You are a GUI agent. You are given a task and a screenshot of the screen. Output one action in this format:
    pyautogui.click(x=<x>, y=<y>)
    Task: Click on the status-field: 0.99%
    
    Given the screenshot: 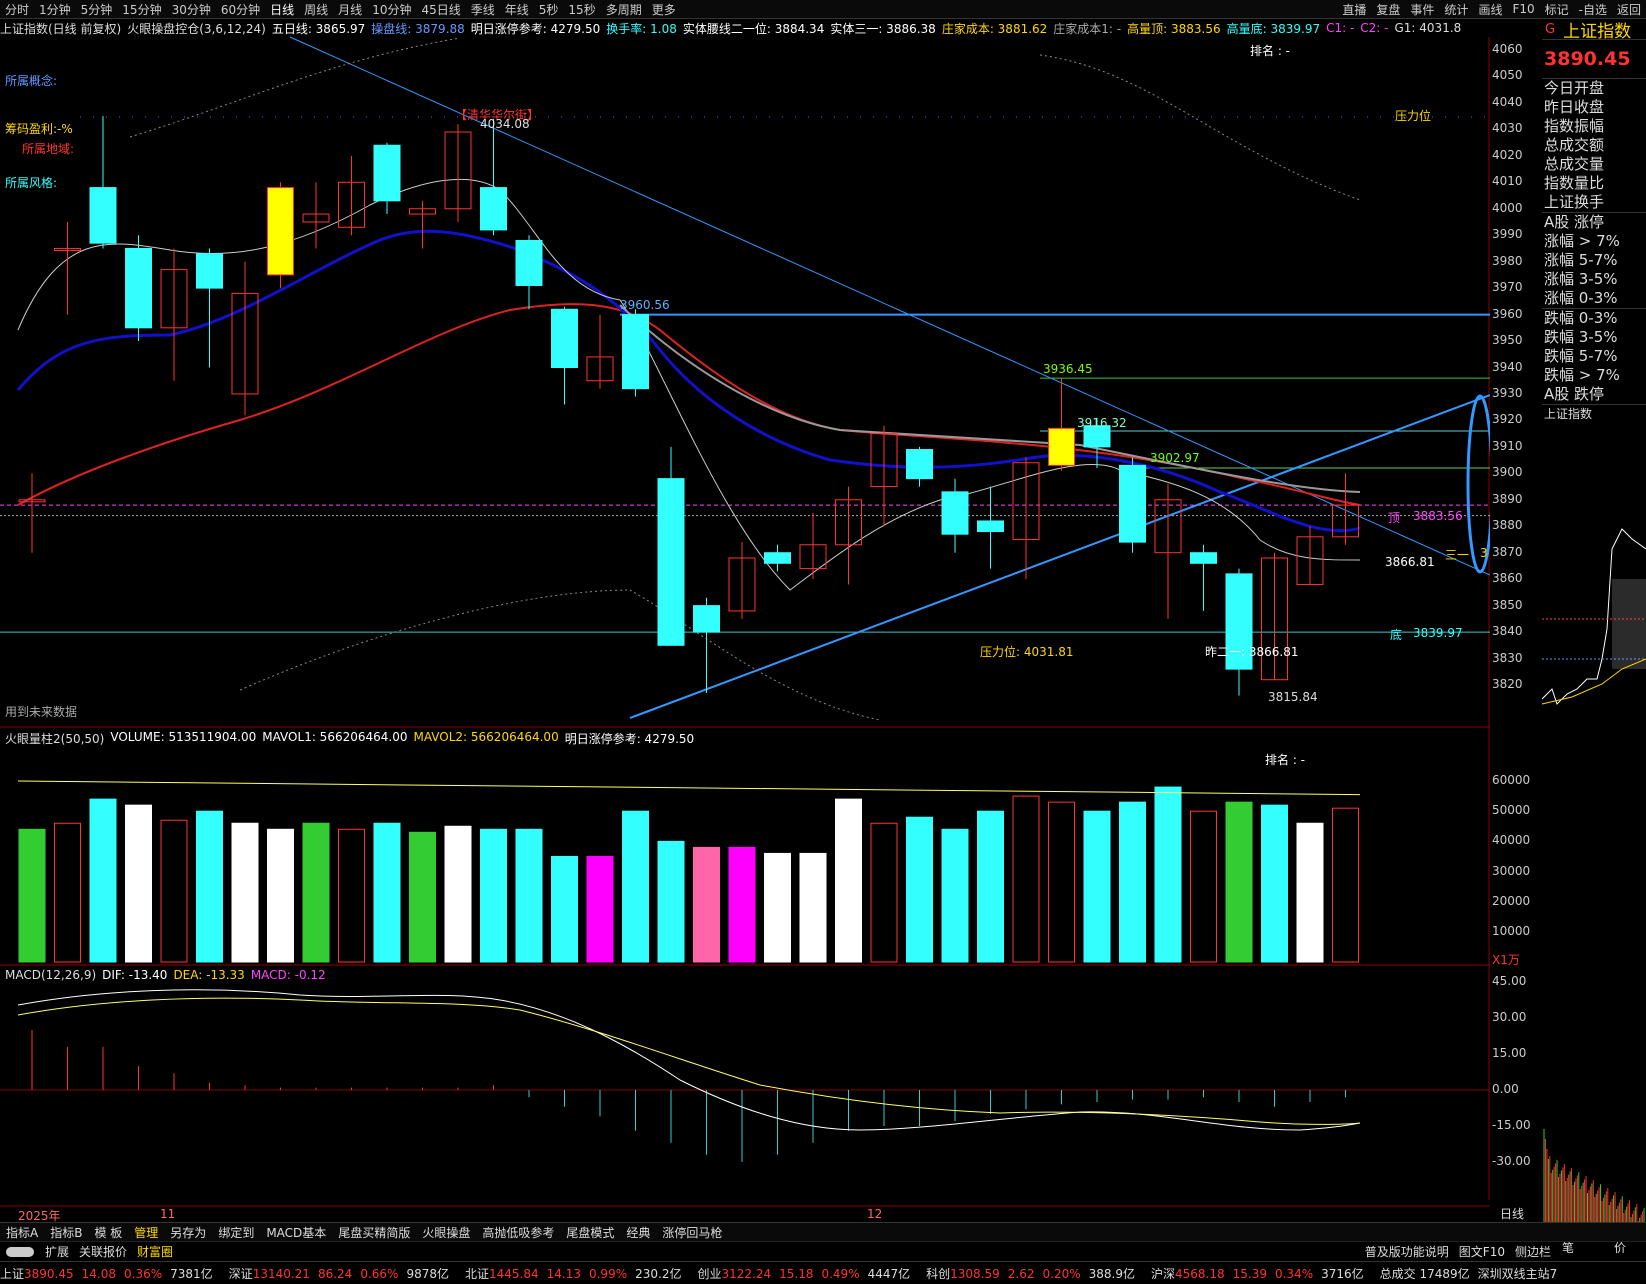 What is the action you would take?
    pyautogui.click(x=608, y=1273)
    